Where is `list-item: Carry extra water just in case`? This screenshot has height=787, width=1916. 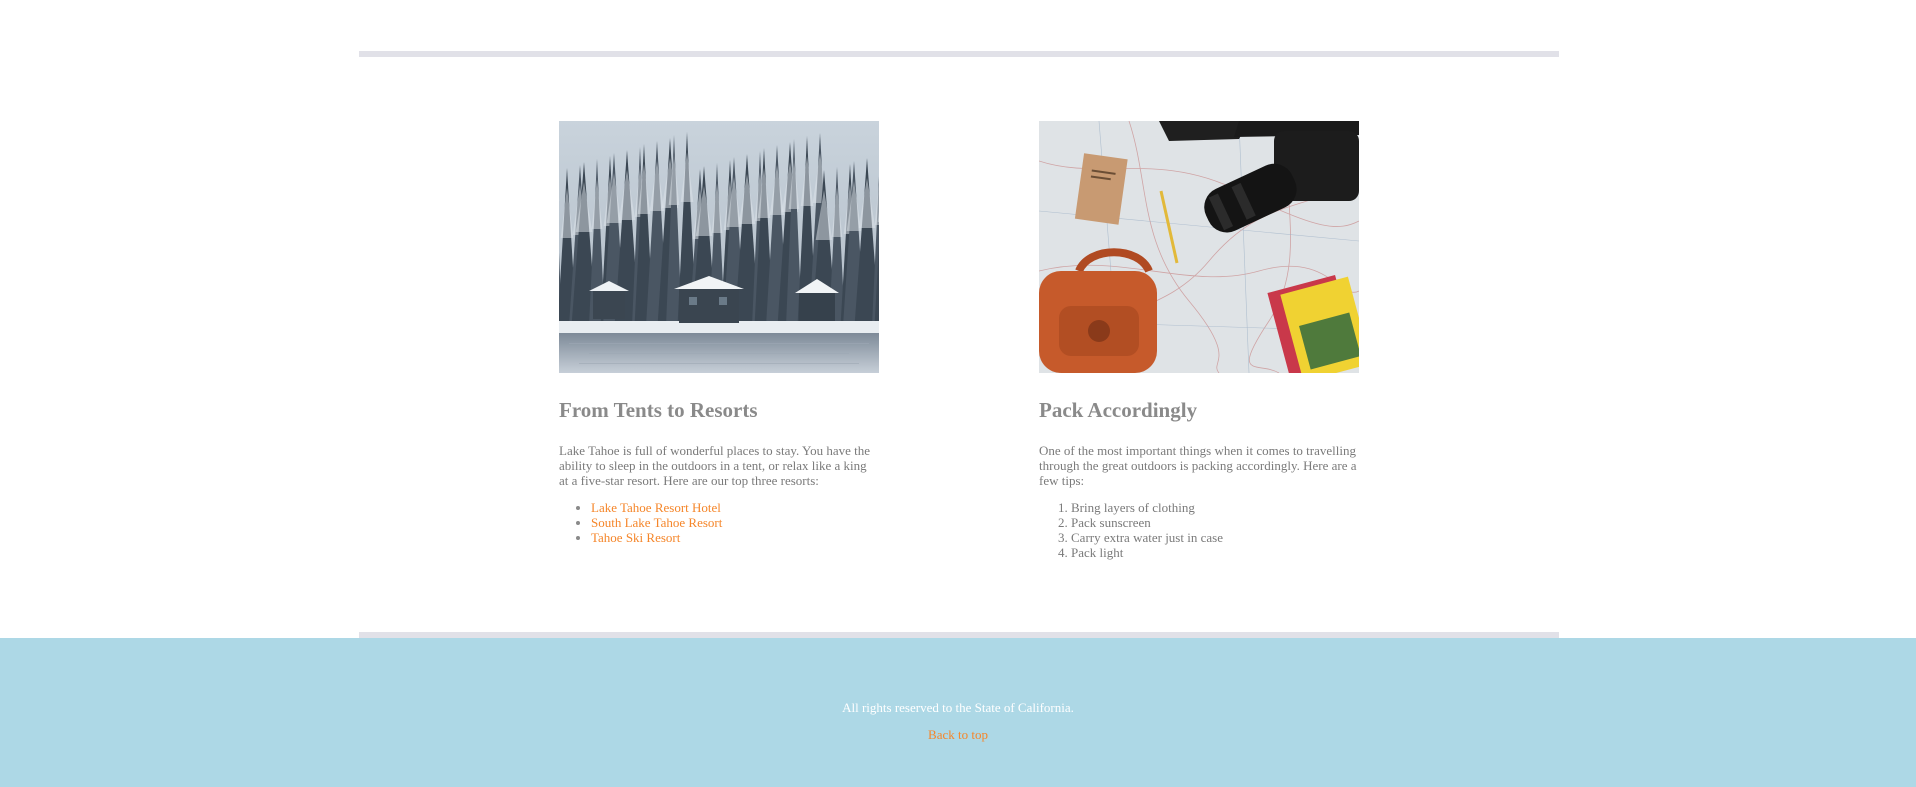 list-item: Carry extra water just in case is located at coordinates (1215, 537).